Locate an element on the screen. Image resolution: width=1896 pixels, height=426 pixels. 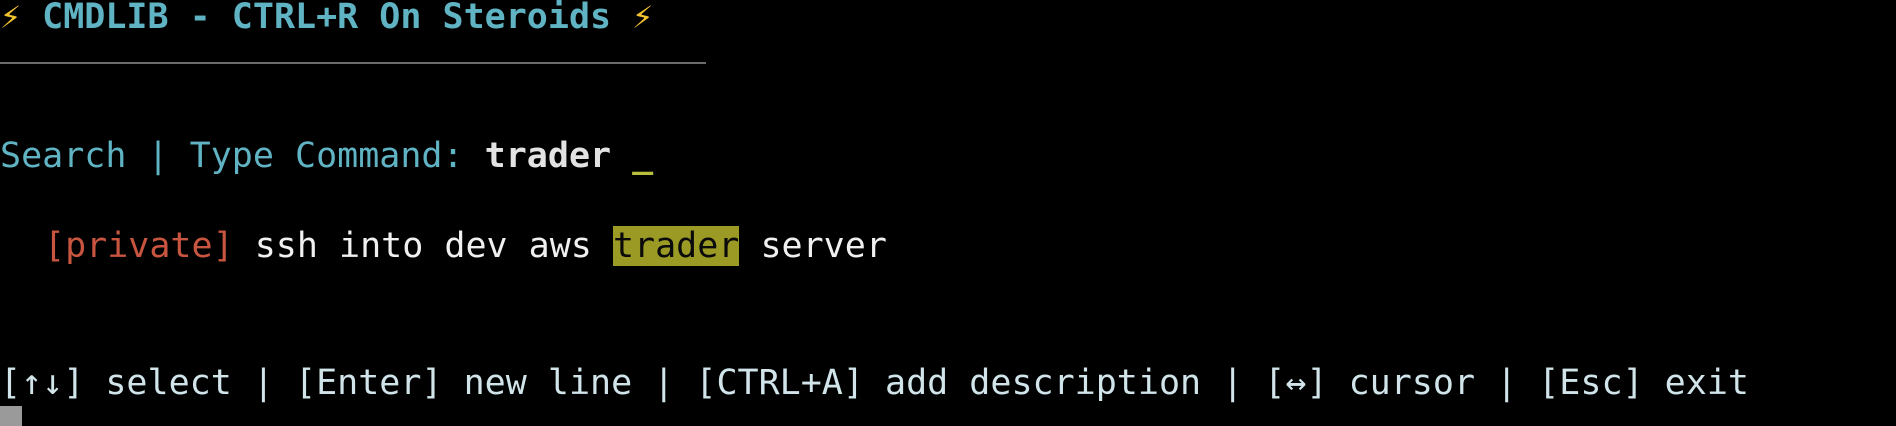
title-divider is located at coordinates (353, 63).